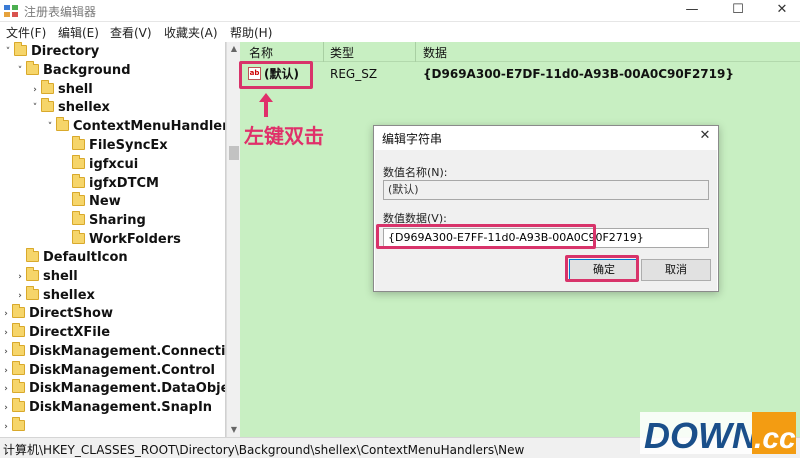  What do you see at coordinates (234, 153) in the screenshot?
I see `scroll-thumb` at bounding box center [234, 153].